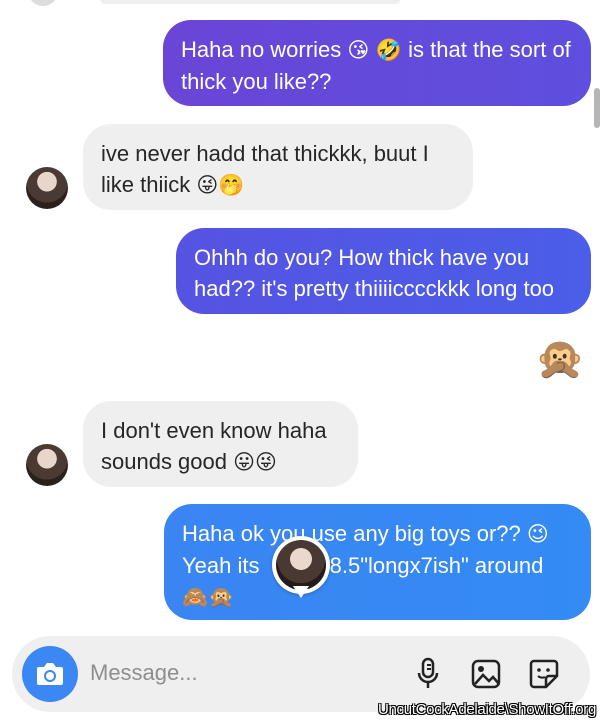  I want to click on message-incoming-2: I don't even know haha sounds good 😛😜, so click(220, 444).